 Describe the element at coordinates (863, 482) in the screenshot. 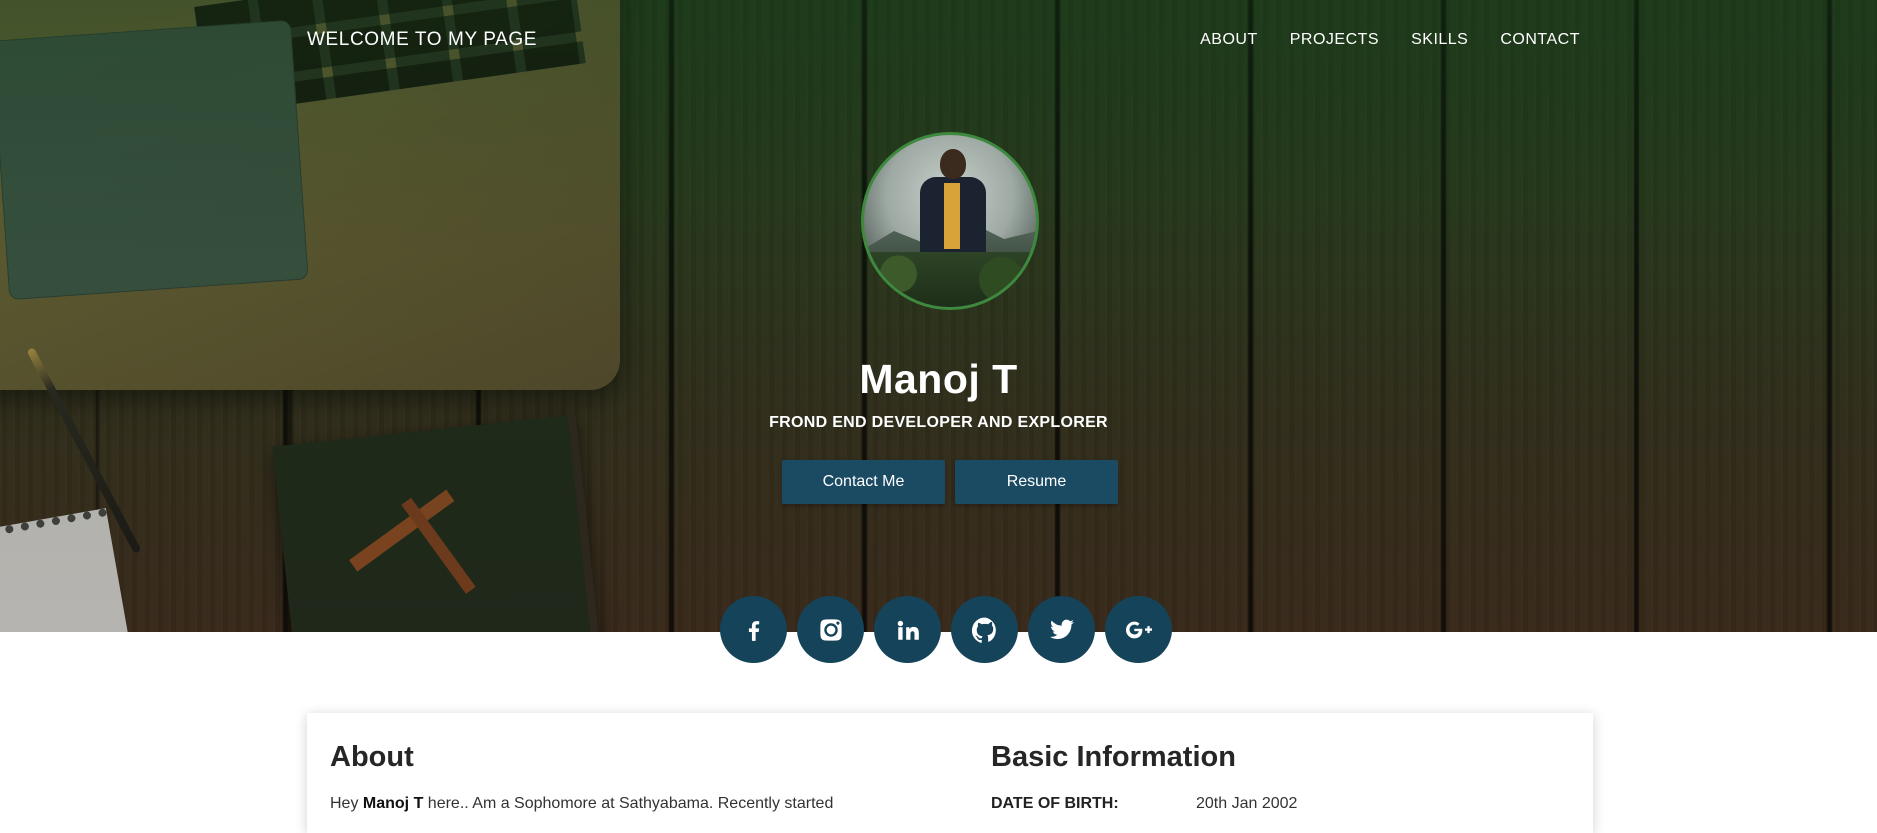

I see `contact-me-button: Contact Me` at that location.